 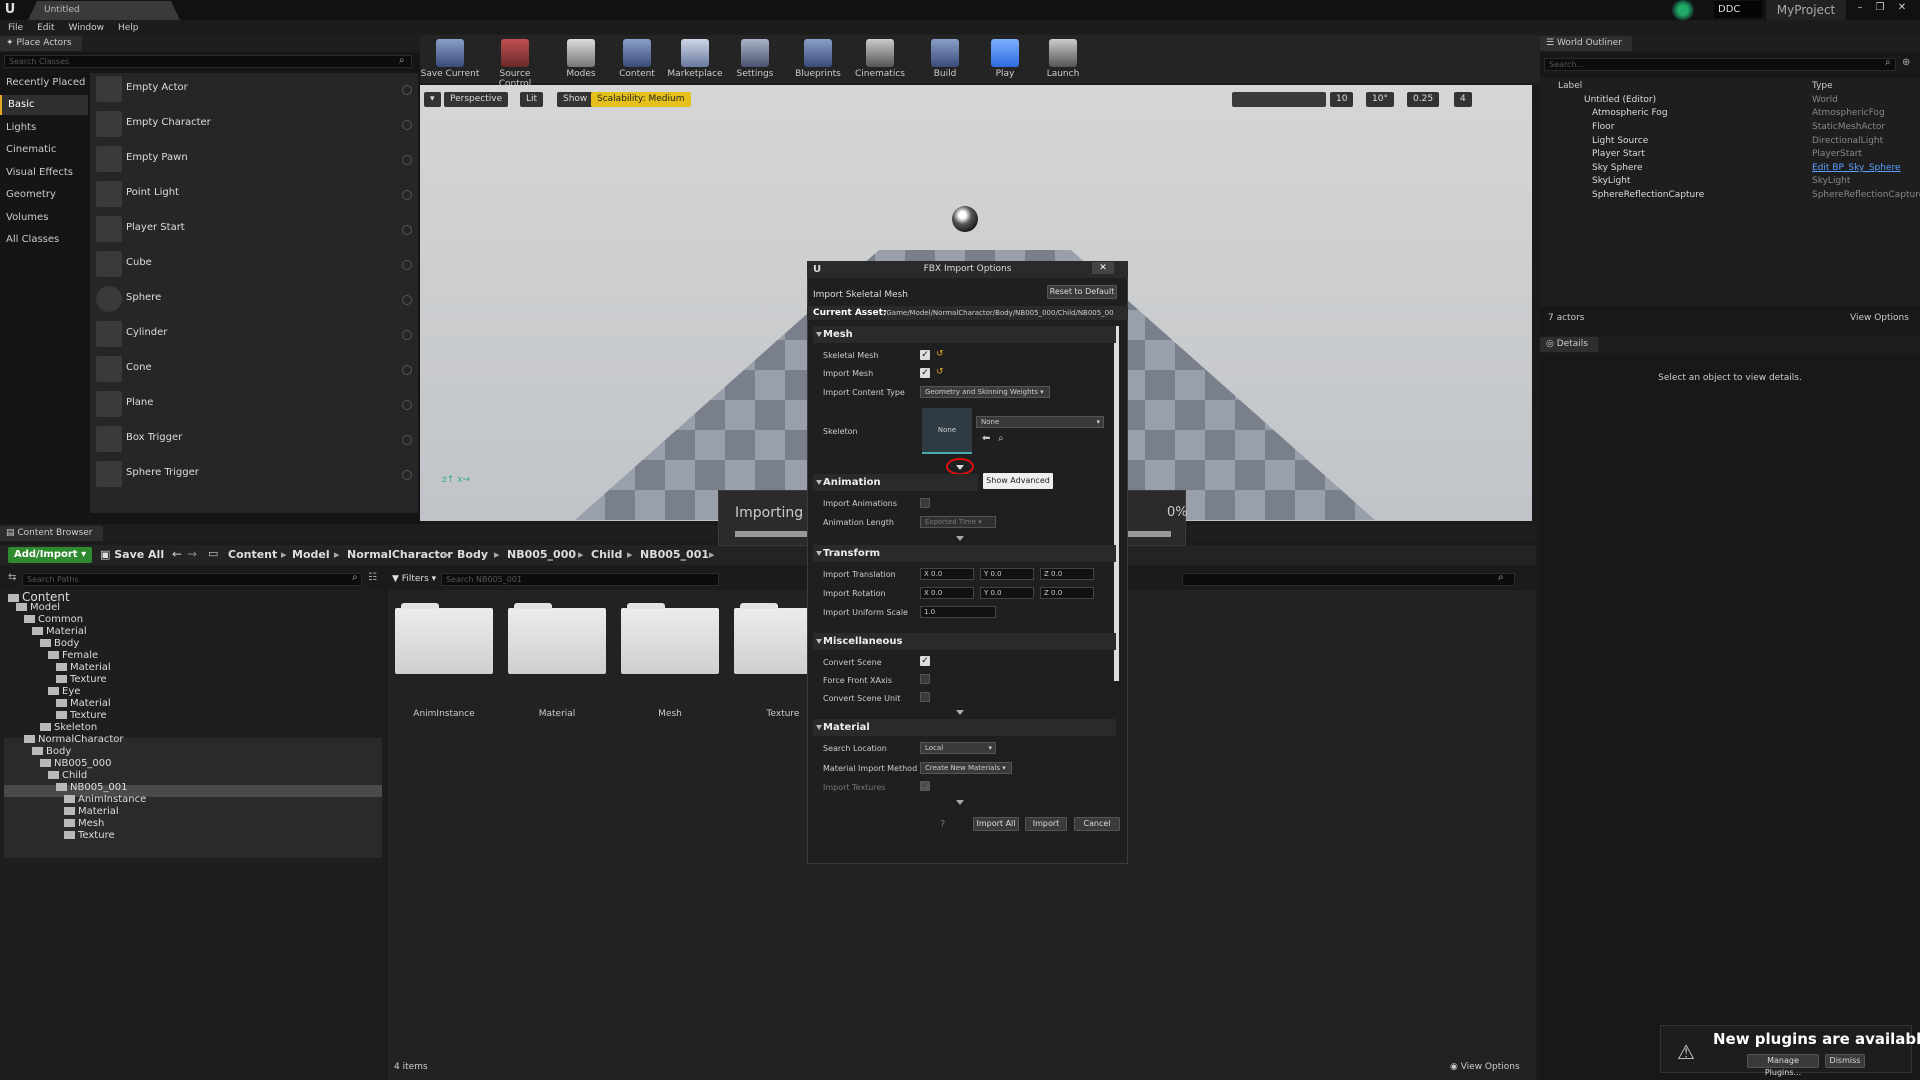 I want to click on grid-snap-value: 10, so click(x=1342, y=99).